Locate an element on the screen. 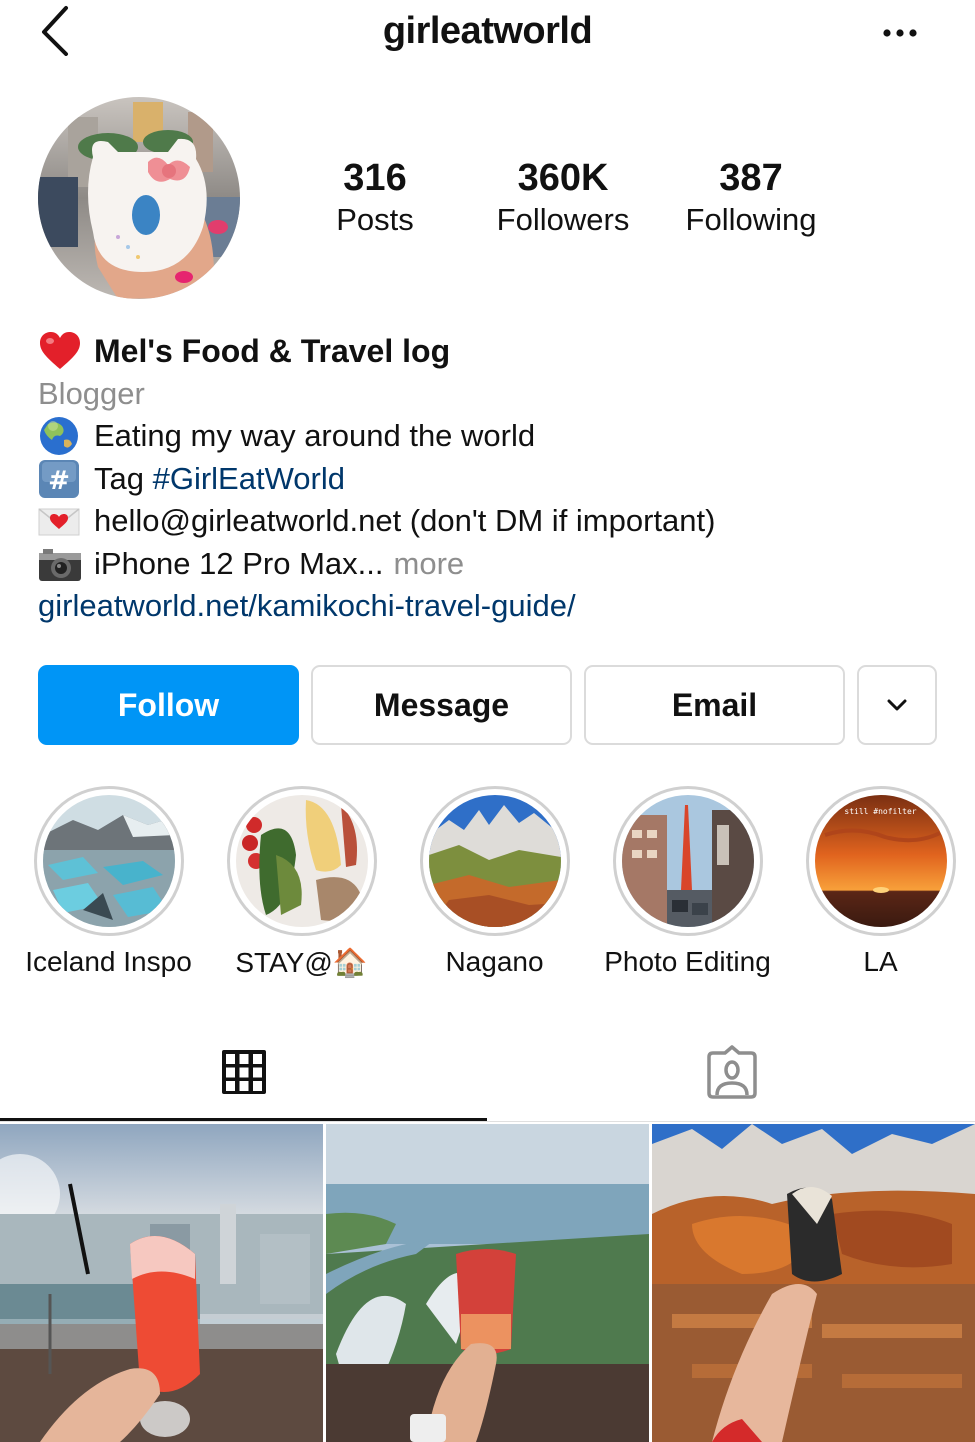  avatar-image is located at coordinates (139, 198).